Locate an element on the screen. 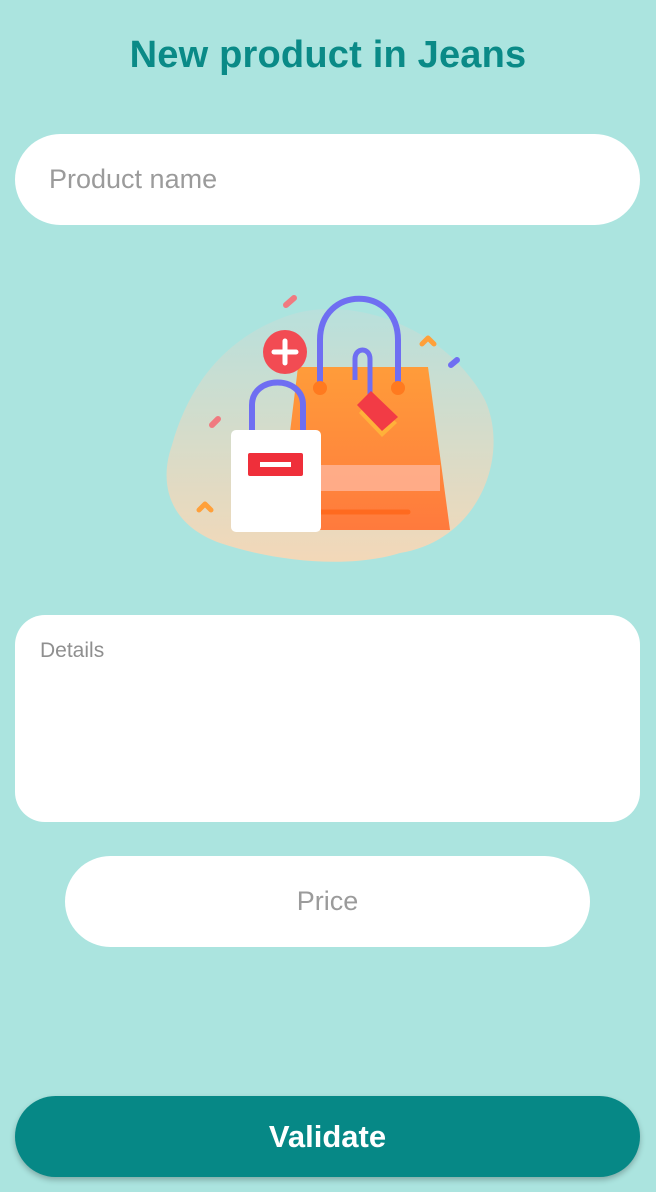  shopping-bag-illustration is located at coordinates (330, 430).